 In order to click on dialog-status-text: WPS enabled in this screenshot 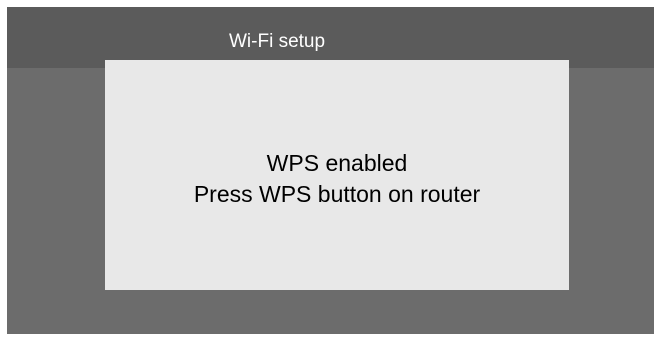, I will do `click(337, 163)`.